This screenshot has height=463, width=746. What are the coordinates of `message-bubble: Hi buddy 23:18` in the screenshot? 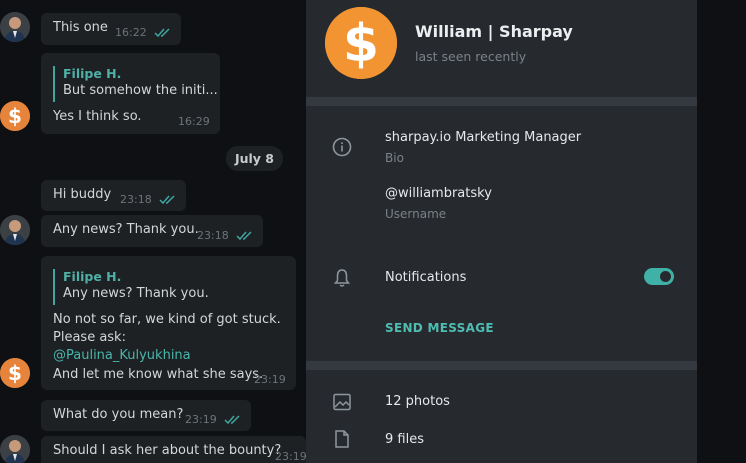 It's located at (113, 195).